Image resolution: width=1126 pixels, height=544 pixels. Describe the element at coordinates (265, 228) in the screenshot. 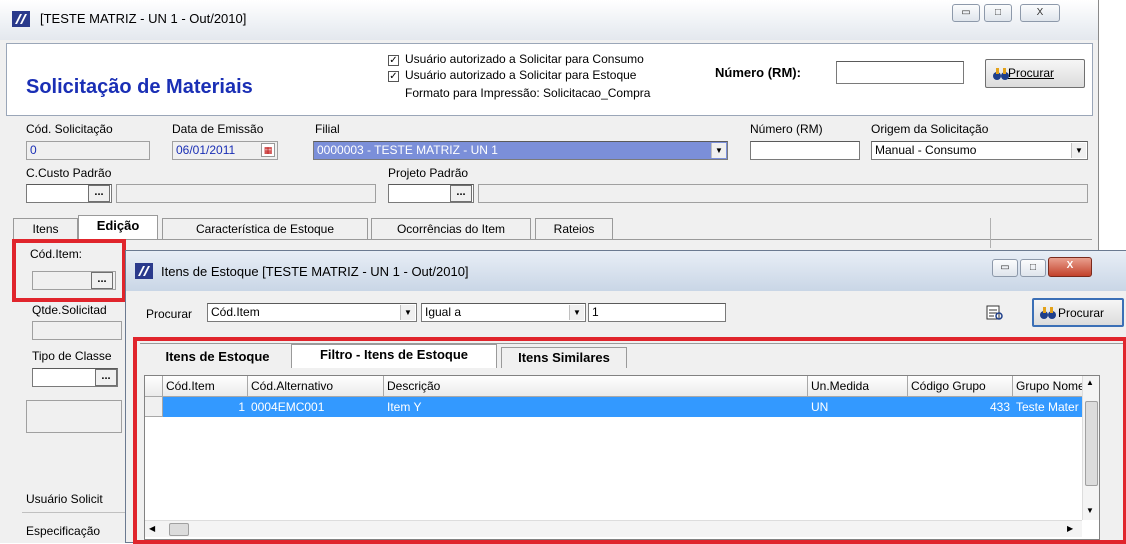

I see `tab-caracteristica-estoque: Característica de Estoque` at that location.